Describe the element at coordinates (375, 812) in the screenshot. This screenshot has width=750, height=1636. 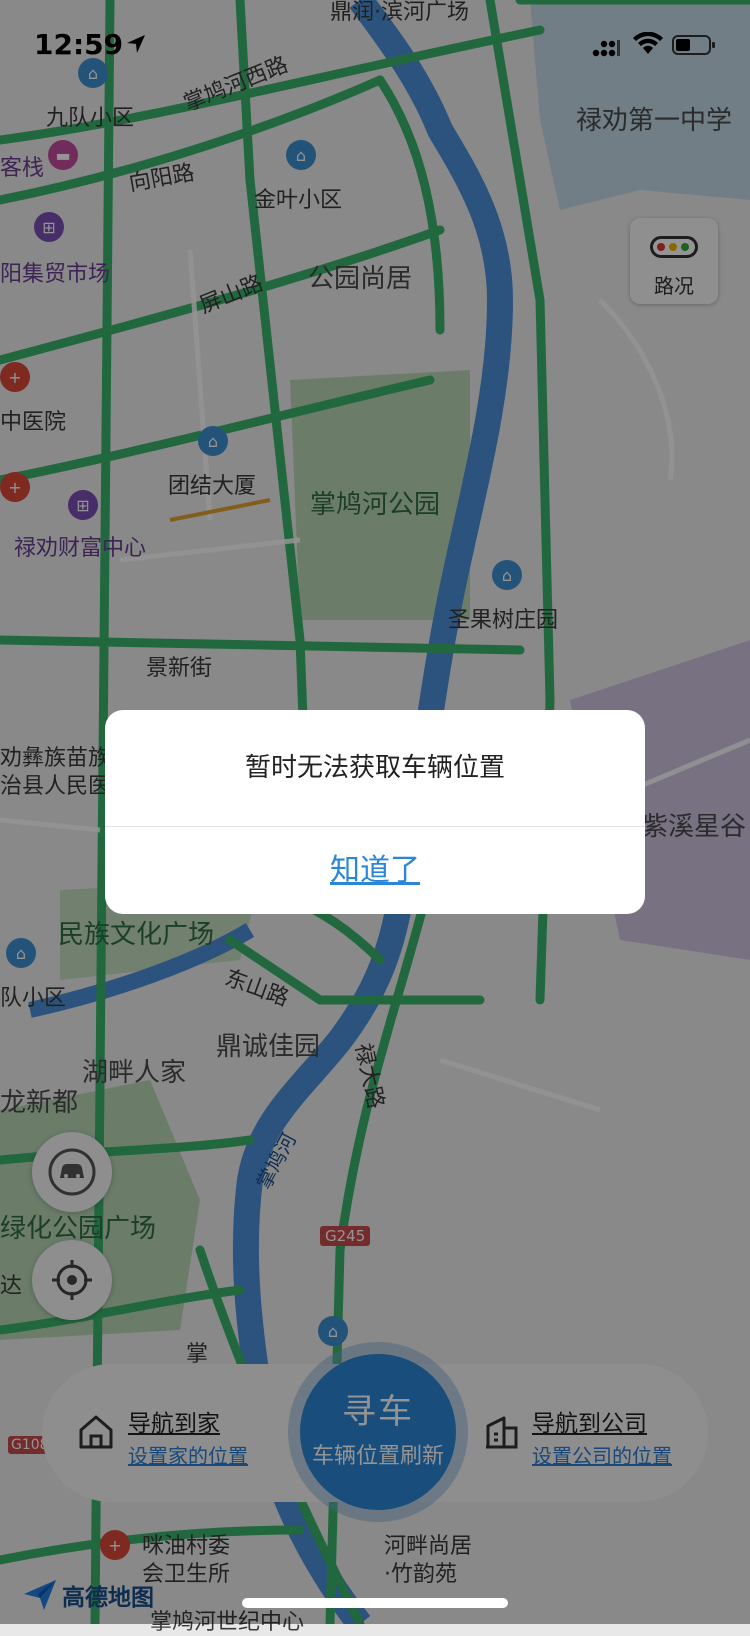
I see `alert-dialog: 暂时无法获取车辆位置 知道了` at that location.